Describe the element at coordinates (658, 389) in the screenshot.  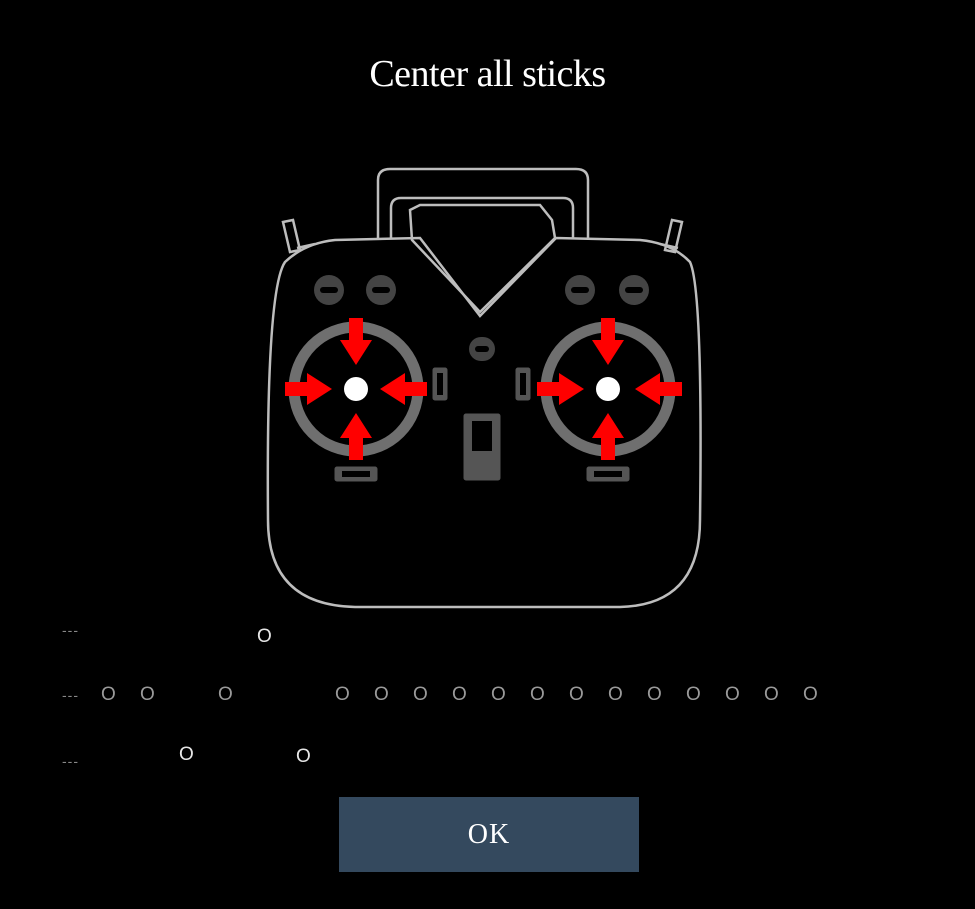
I see `right-arrow-left` at that location.